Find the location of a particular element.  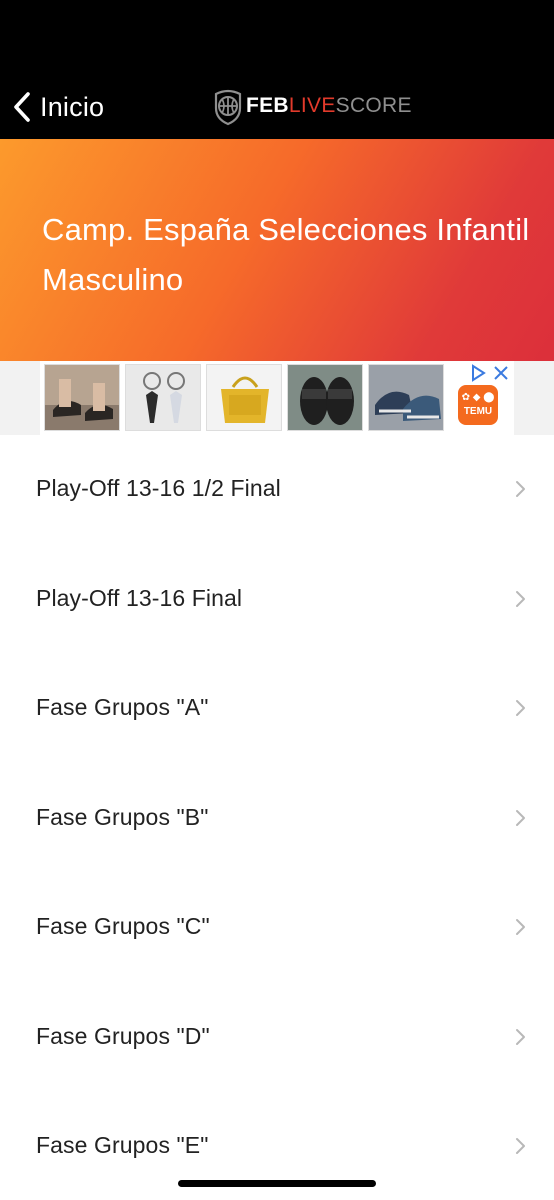

logo-wordmark: FEB LIVE SCORE is located at coordinates (329, 106).